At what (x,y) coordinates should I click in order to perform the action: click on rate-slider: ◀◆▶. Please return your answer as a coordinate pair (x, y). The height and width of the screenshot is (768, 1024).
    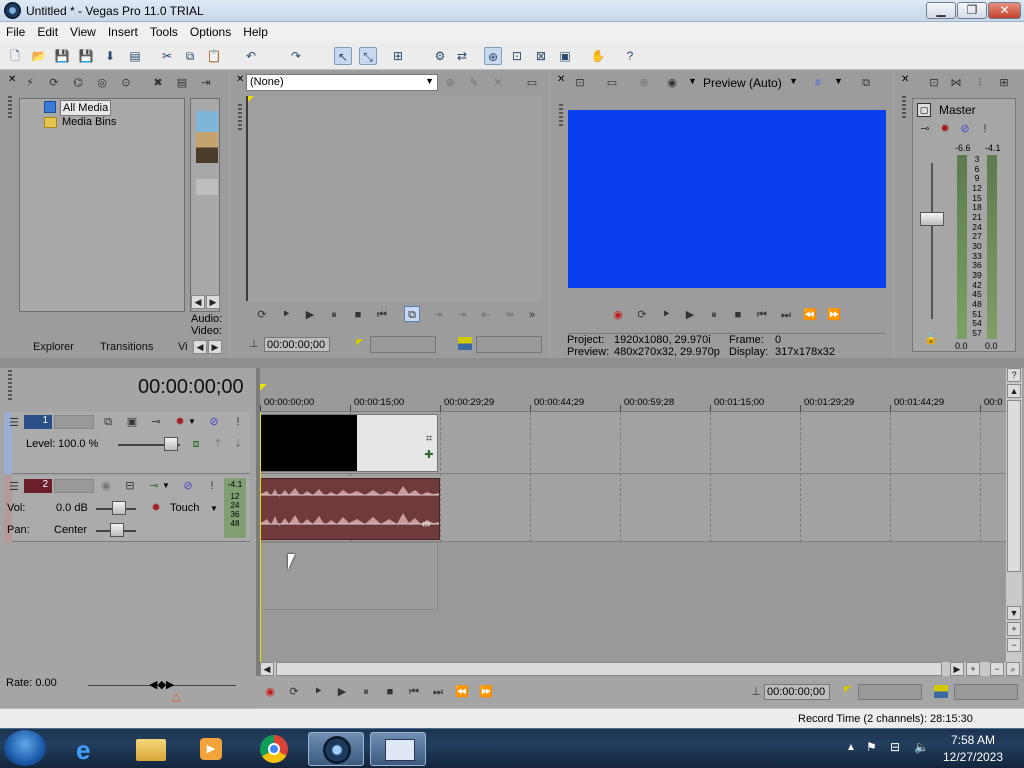
    Looking at the image, I should click on (161, 684).